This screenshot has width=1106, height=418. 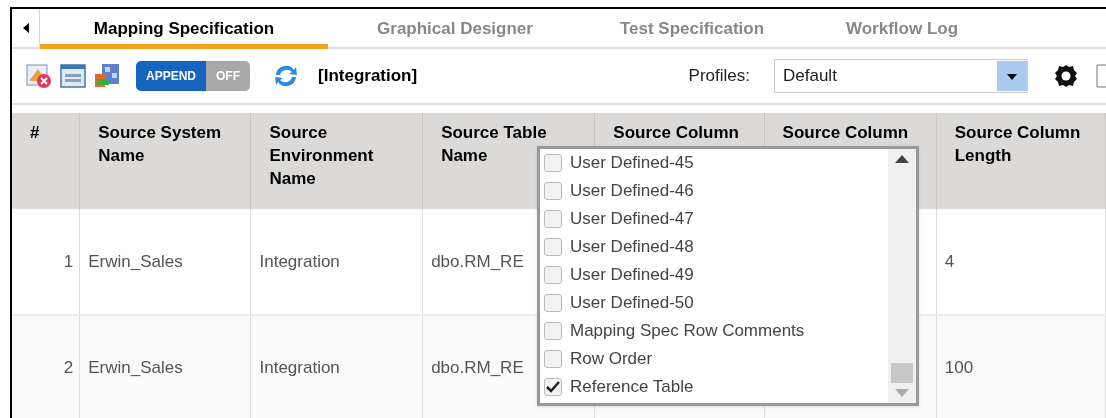 I want to click on scrollbar, so click(x=902, y=276).